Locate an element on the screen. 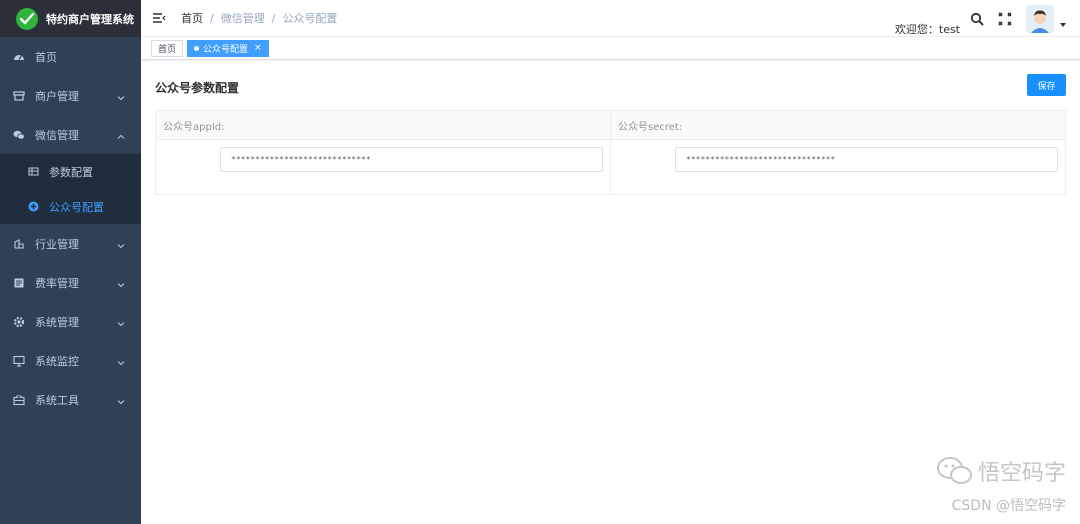  config-form: 公众号appId: 公众号secret: is located at coordinates (610, 152).